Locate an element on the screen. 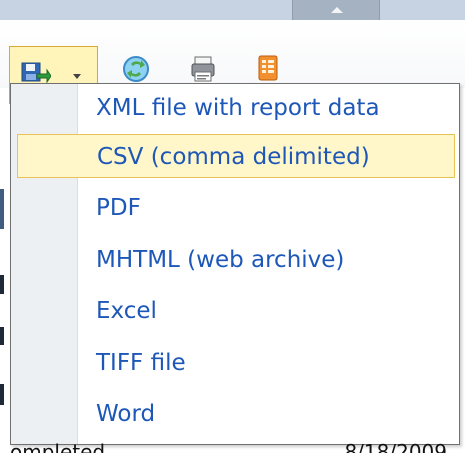 This screenshot has height=453, width=465. menu-item-word: Word is located at coordinates (236, 414).